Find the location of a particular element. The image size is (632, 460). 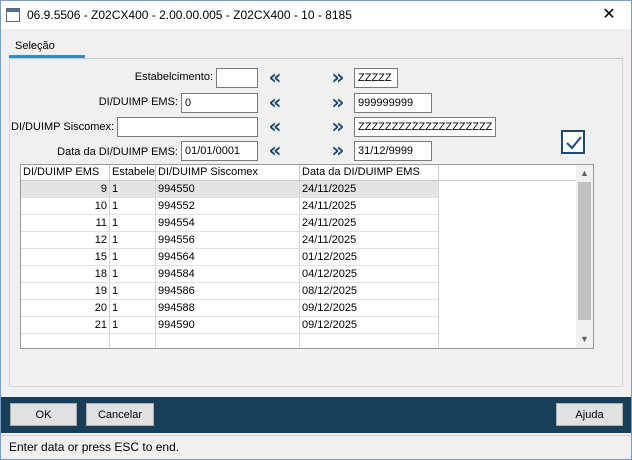

cell-di-duimp-siscomex: 994550 is located at coordinates (228, 189).